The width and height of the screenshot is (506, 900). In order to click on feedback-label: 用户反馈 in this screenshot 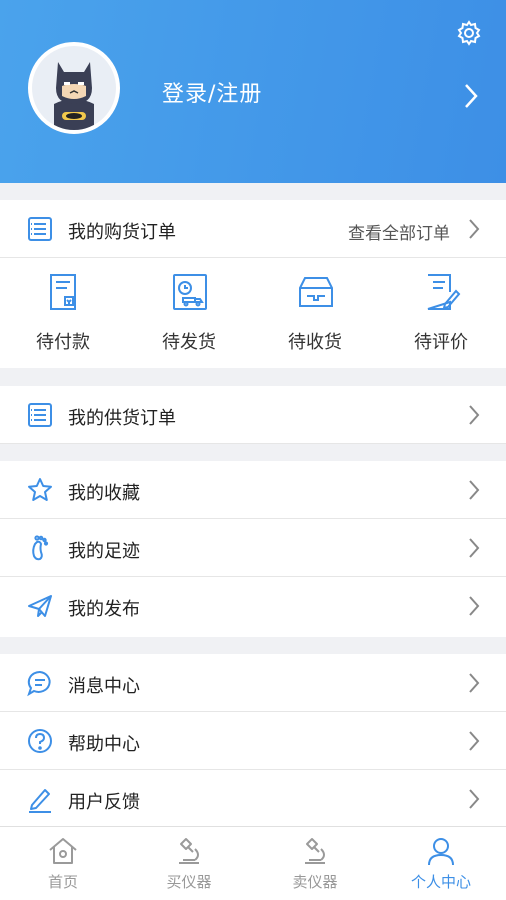, I will do `click(104, 802)`.